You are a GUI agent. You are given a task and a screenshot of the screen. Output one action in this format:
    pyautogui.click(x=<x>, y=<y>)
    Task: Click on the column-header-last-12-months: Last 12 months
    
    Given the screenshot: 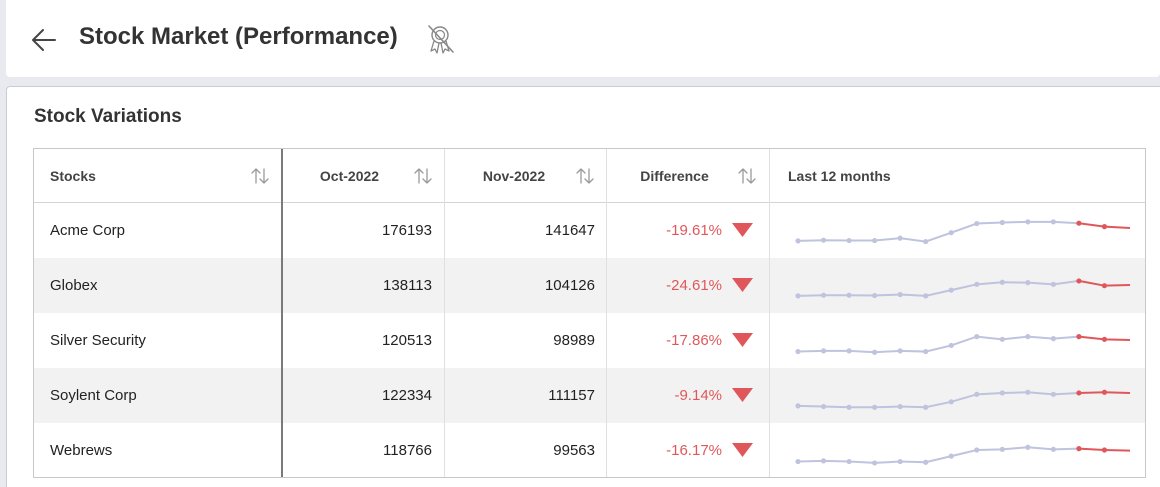 What is the action you would take?
    pyautogui.click(x=839, y=175)
    